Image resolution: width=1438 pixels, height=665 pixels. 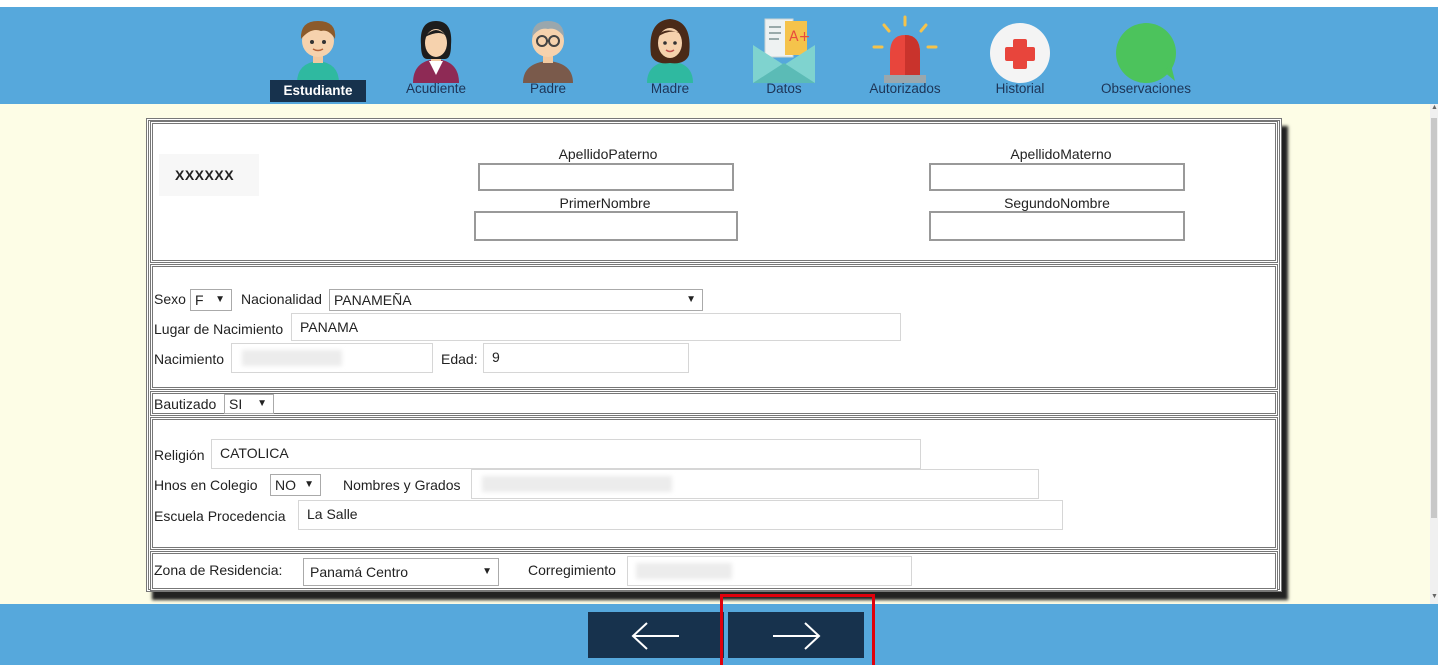 What do you see at coordinates (218, 570) in the screenshot?
I see `zona-residencia-label: Zona de Residencia:` at bounding box center [218, 570].